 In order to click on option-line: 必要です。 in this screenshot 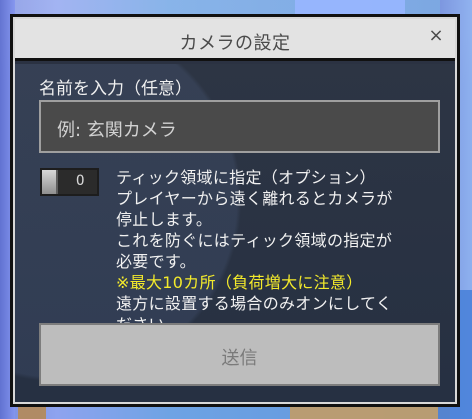, I will do `click(156, 261)`.